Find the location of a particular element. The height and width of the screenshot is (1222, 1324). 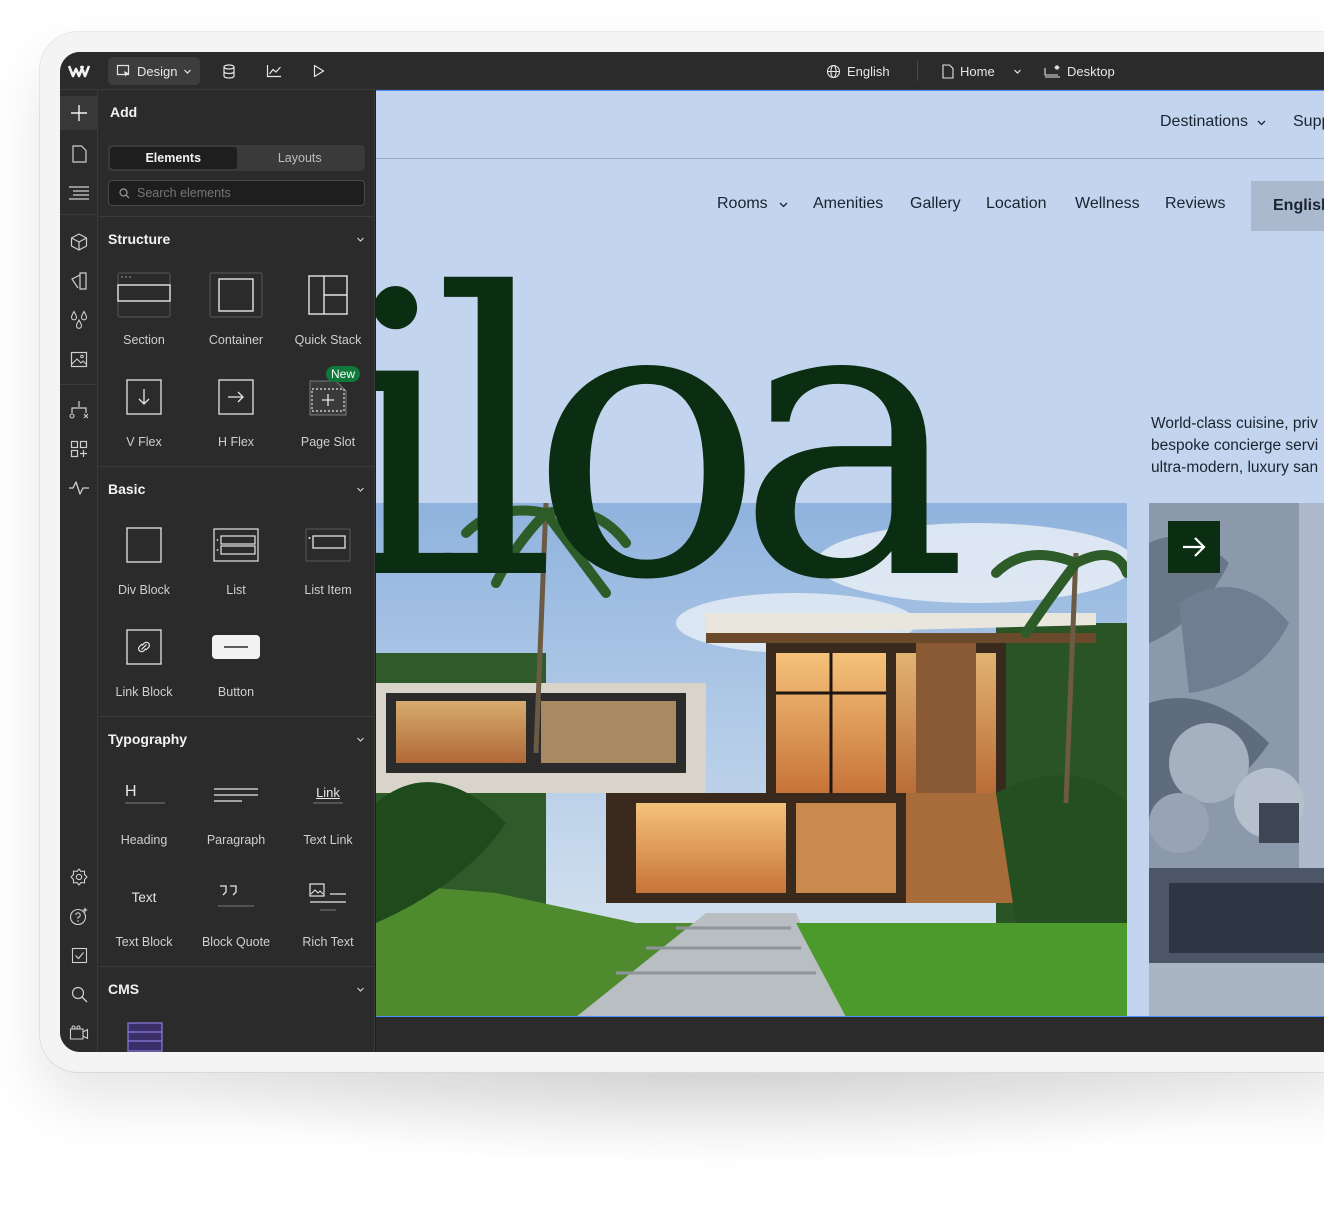

element-label: Container is located at coordinates (236, 340).